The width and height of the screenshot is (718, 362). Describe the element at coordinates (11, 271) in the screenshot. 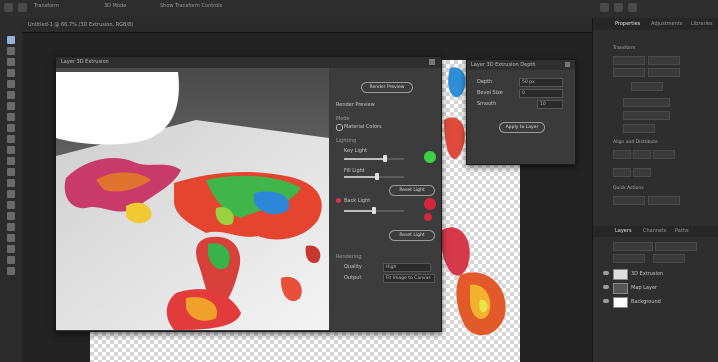

I see `more-icon` at that location.